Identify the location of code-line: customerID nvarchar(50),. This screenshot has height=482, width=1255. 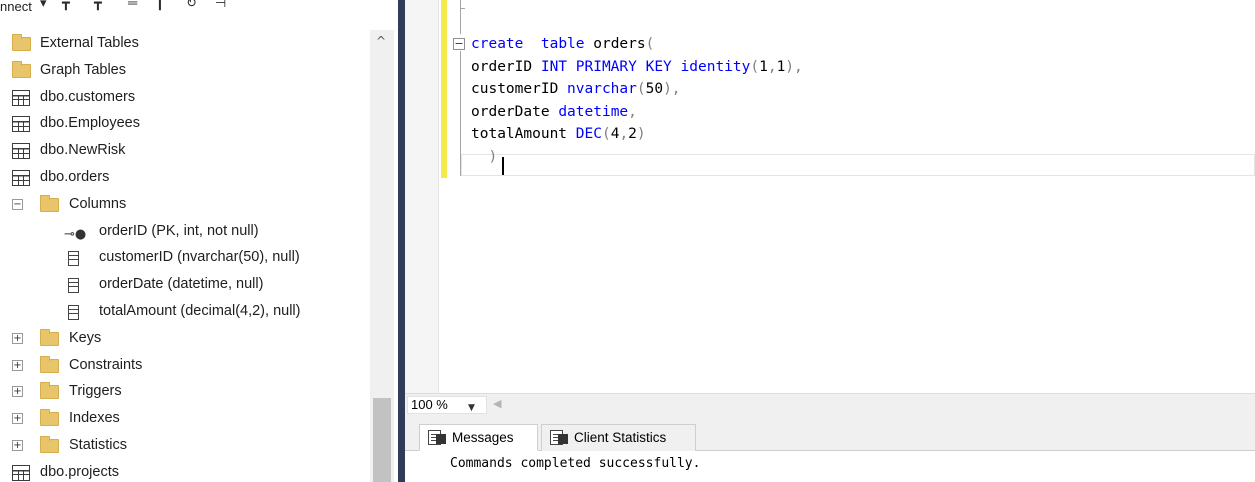
(576, 89).